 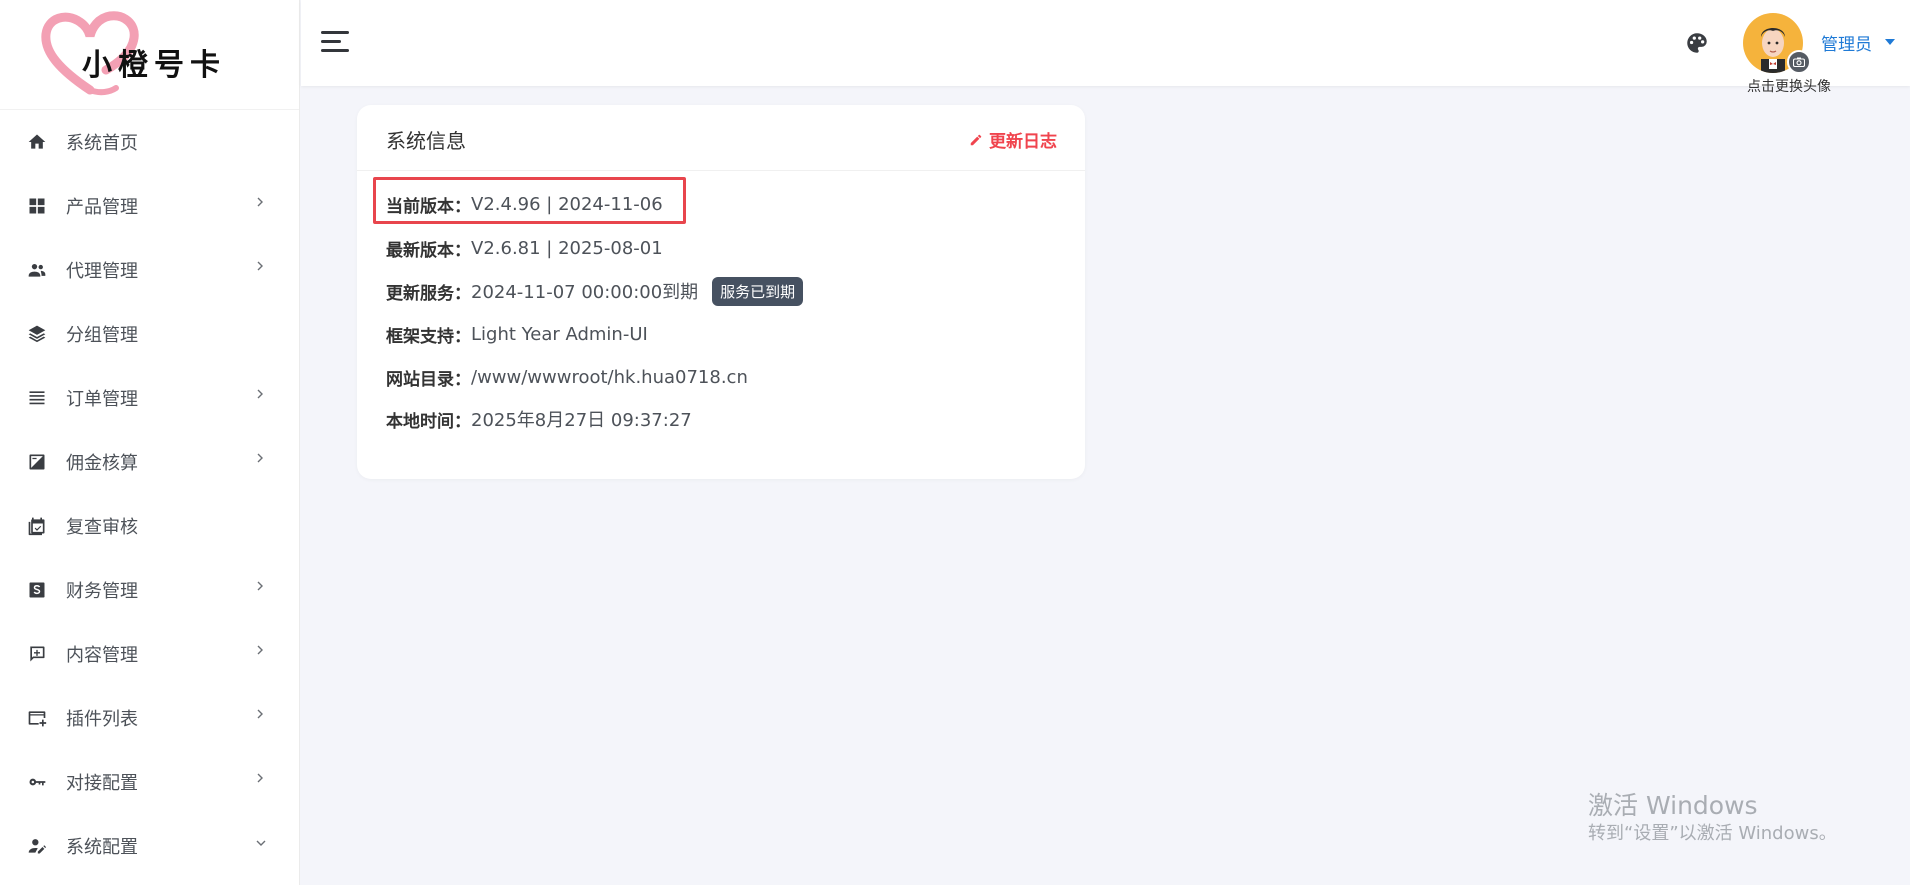 I want to click on brand-logo: 小橙号卡, so click(x=149, y=55).